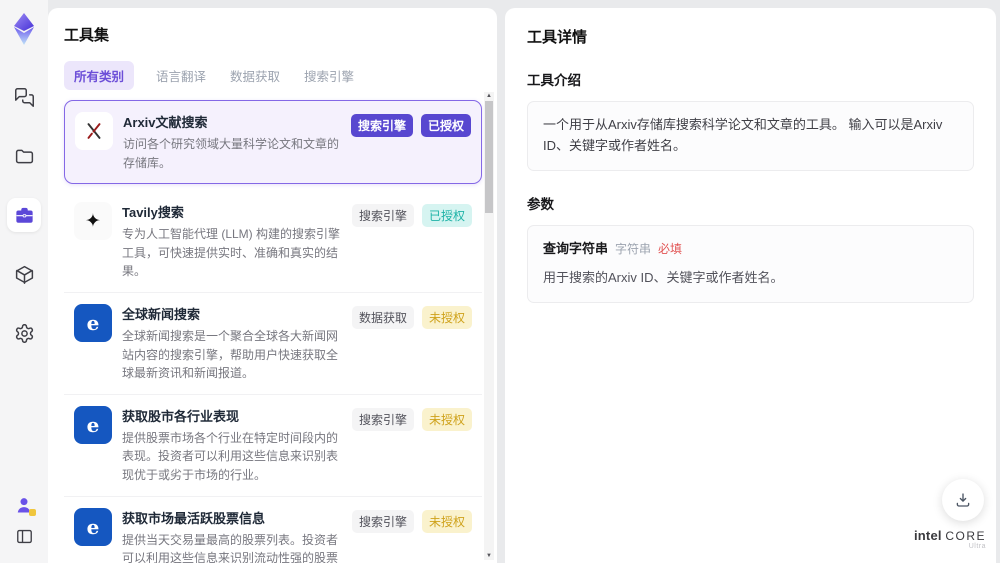  I want to click on param-name: 查询字符串, so click(576, 248).